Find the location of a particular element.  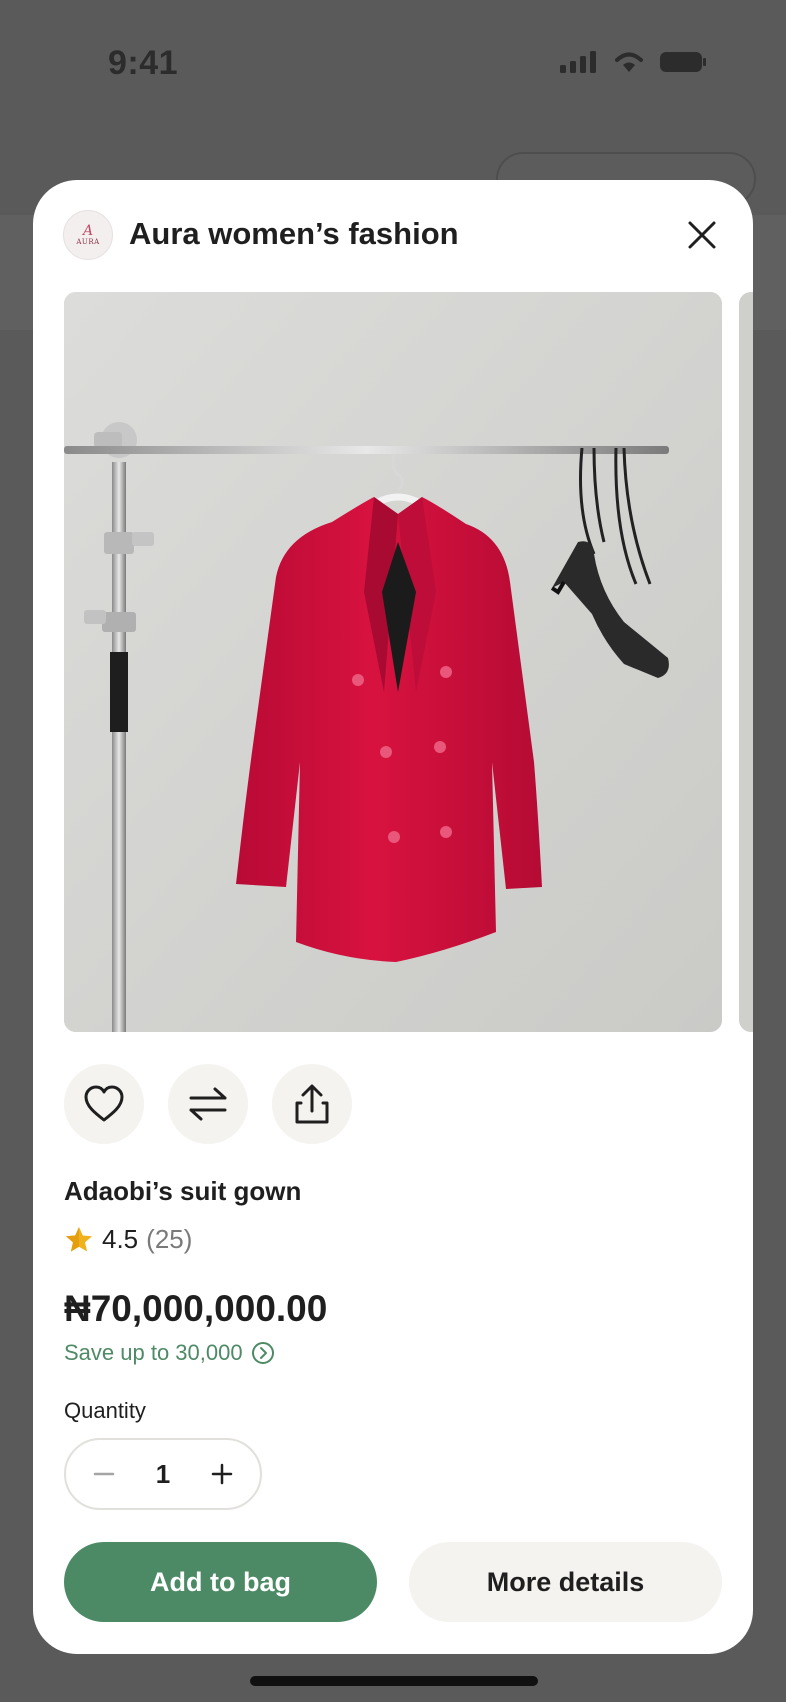

wishlist-button is located at coordinates (104, 1104).